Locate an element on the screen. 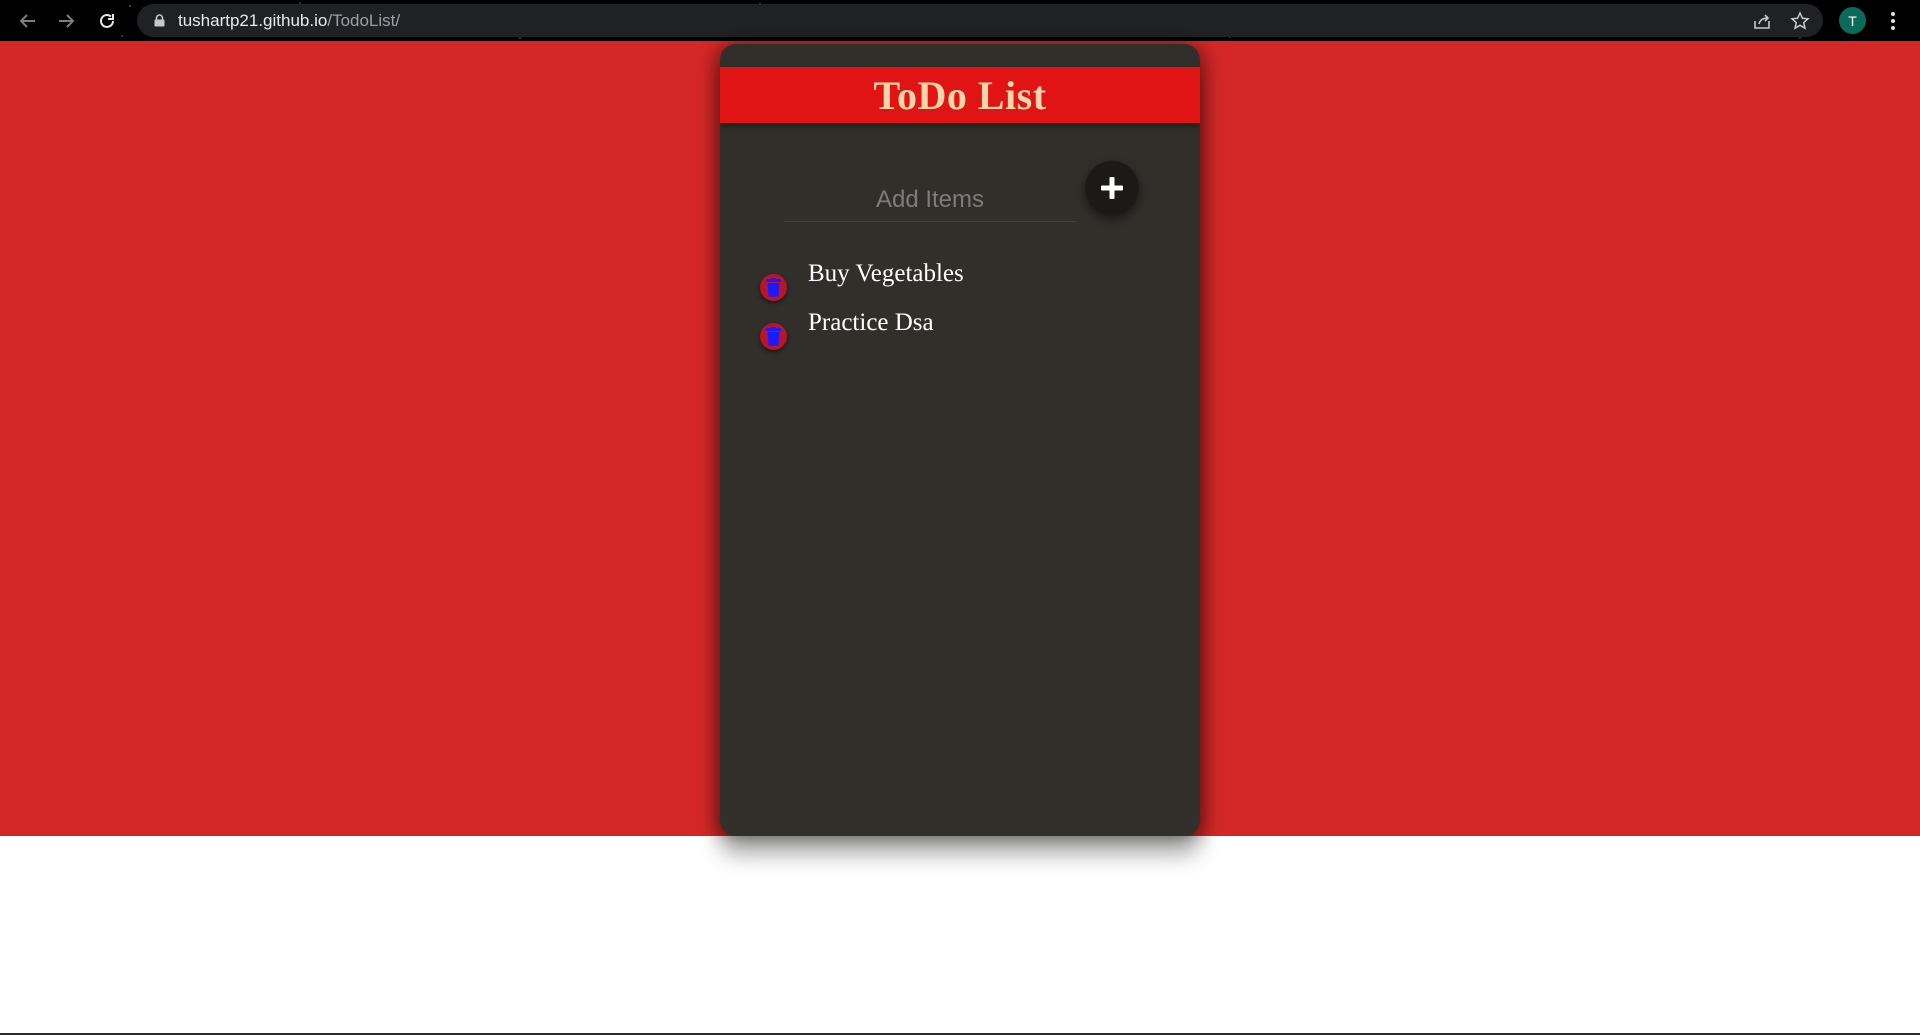 The height and width of the screenshot is (1035, 1920). card-header: ToDo List is located at coordinates (960, 95).